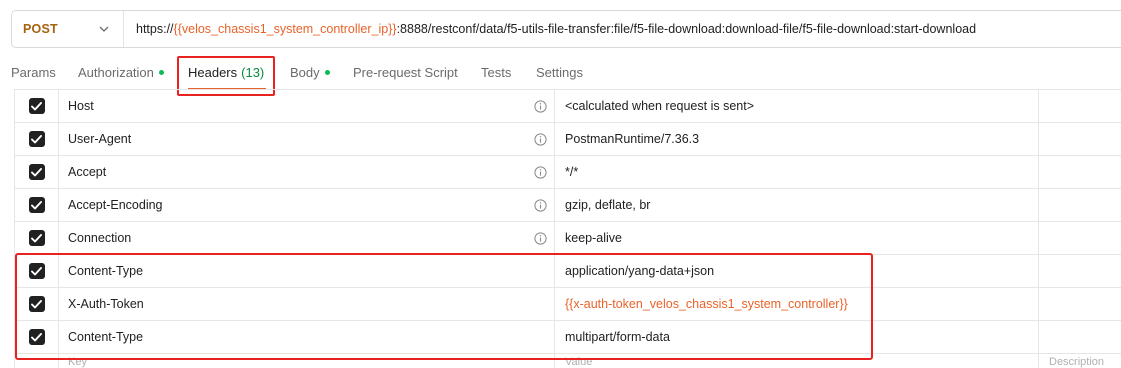 The image size is (1121, 368). I want to click on header-row: Accept */*, so click(568, 172).